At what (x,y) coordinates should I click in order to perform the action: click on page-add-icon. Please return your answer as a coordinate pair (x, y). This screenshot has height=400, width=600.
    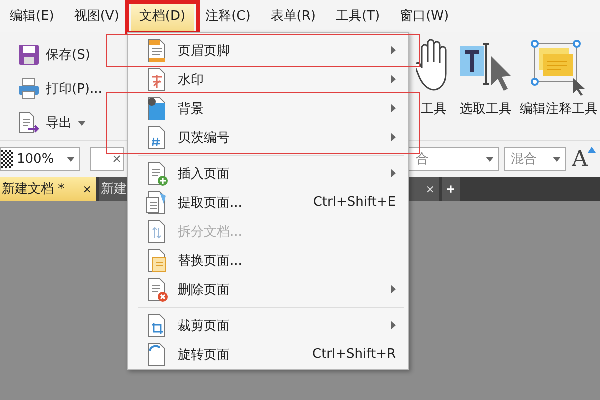
    Looking at the image, I should click on (157, 174).